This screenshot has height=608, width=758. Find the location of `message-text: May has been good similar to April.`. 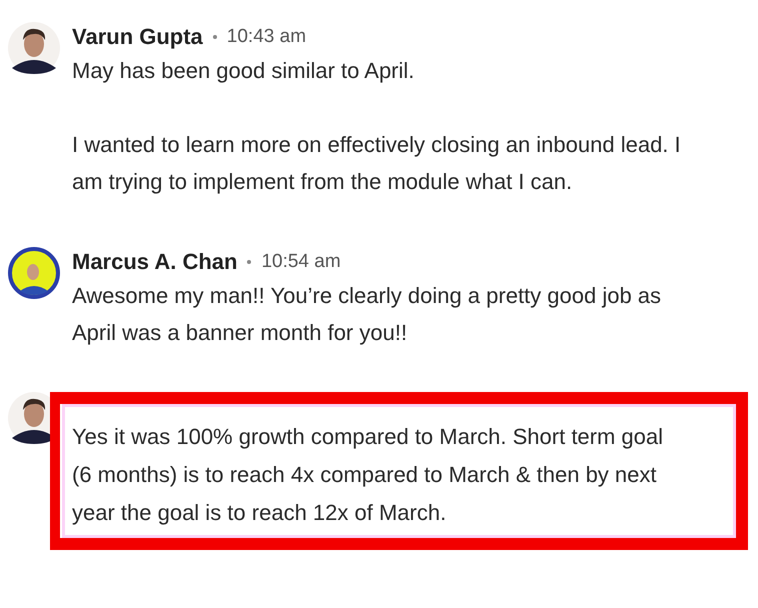

message-text: May has been good similar to April. is located at coordinates (244, 71).